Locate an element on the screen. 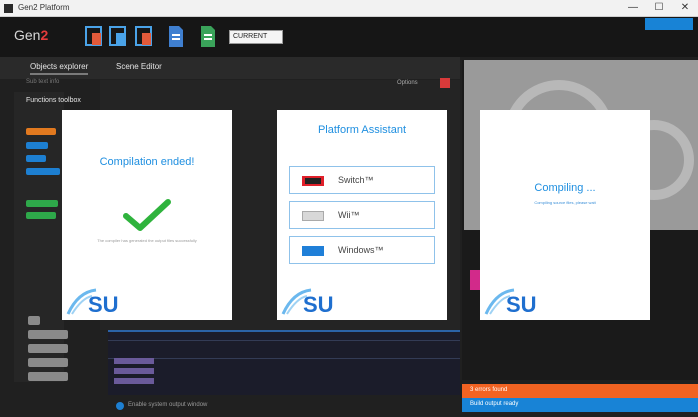  tab-objects-explorer: Objects explorer is located at coordinates (59, 68).